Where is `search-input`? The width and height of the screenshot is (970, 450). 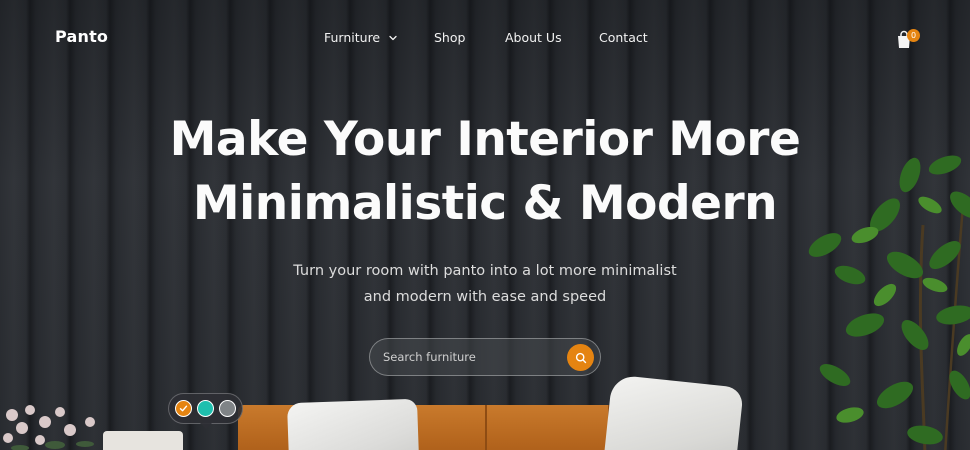
search-input is located at coordinates (468, 357).